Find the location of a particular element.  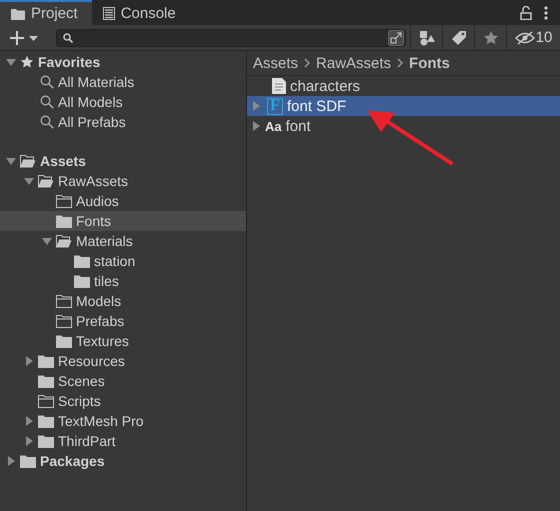

tree-item: All Models is located at coordinates (123, 102).